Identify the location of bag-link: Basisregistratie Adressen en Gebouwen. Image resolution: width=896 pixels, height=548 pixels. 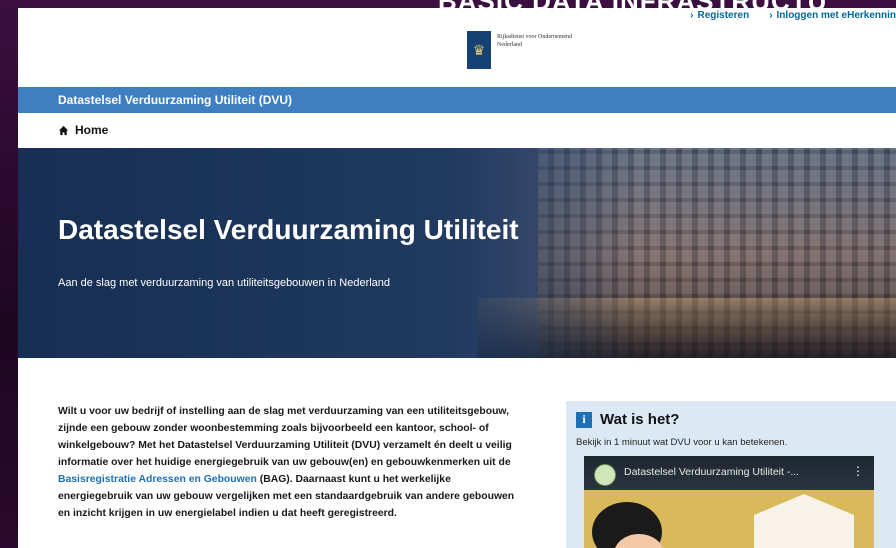
(157, 479).